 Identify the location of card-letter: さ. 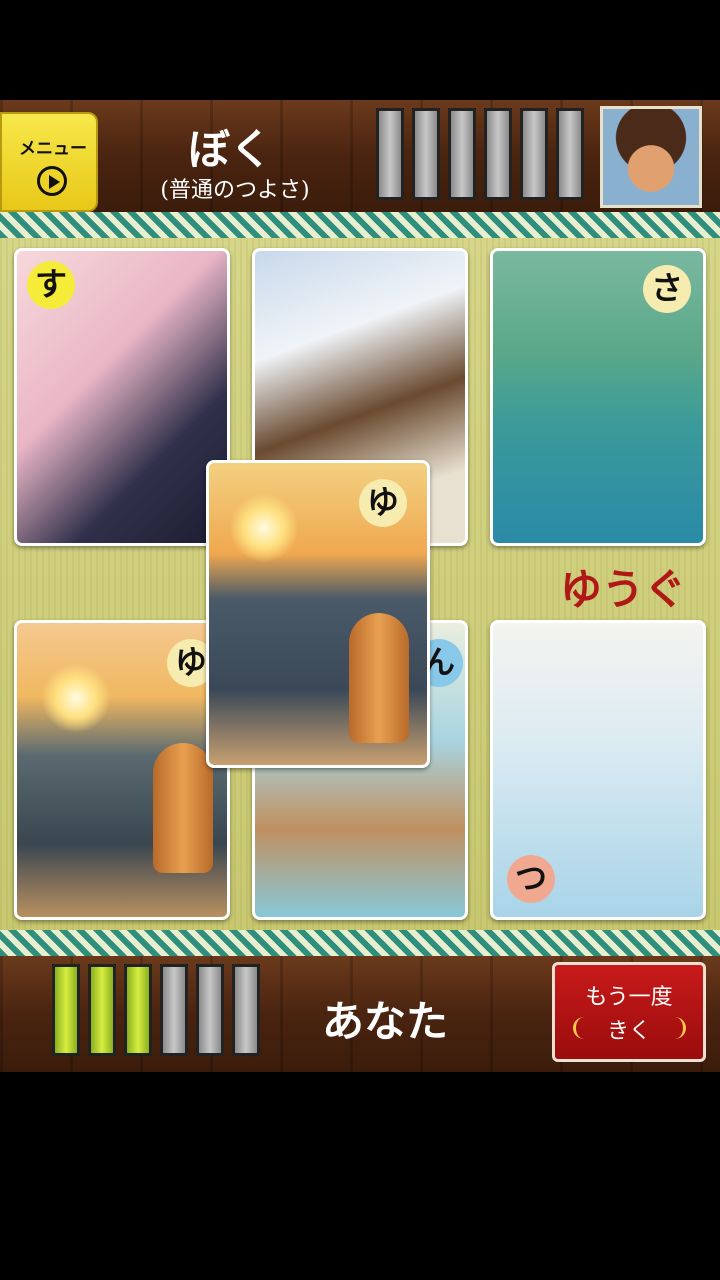
(667, 289).